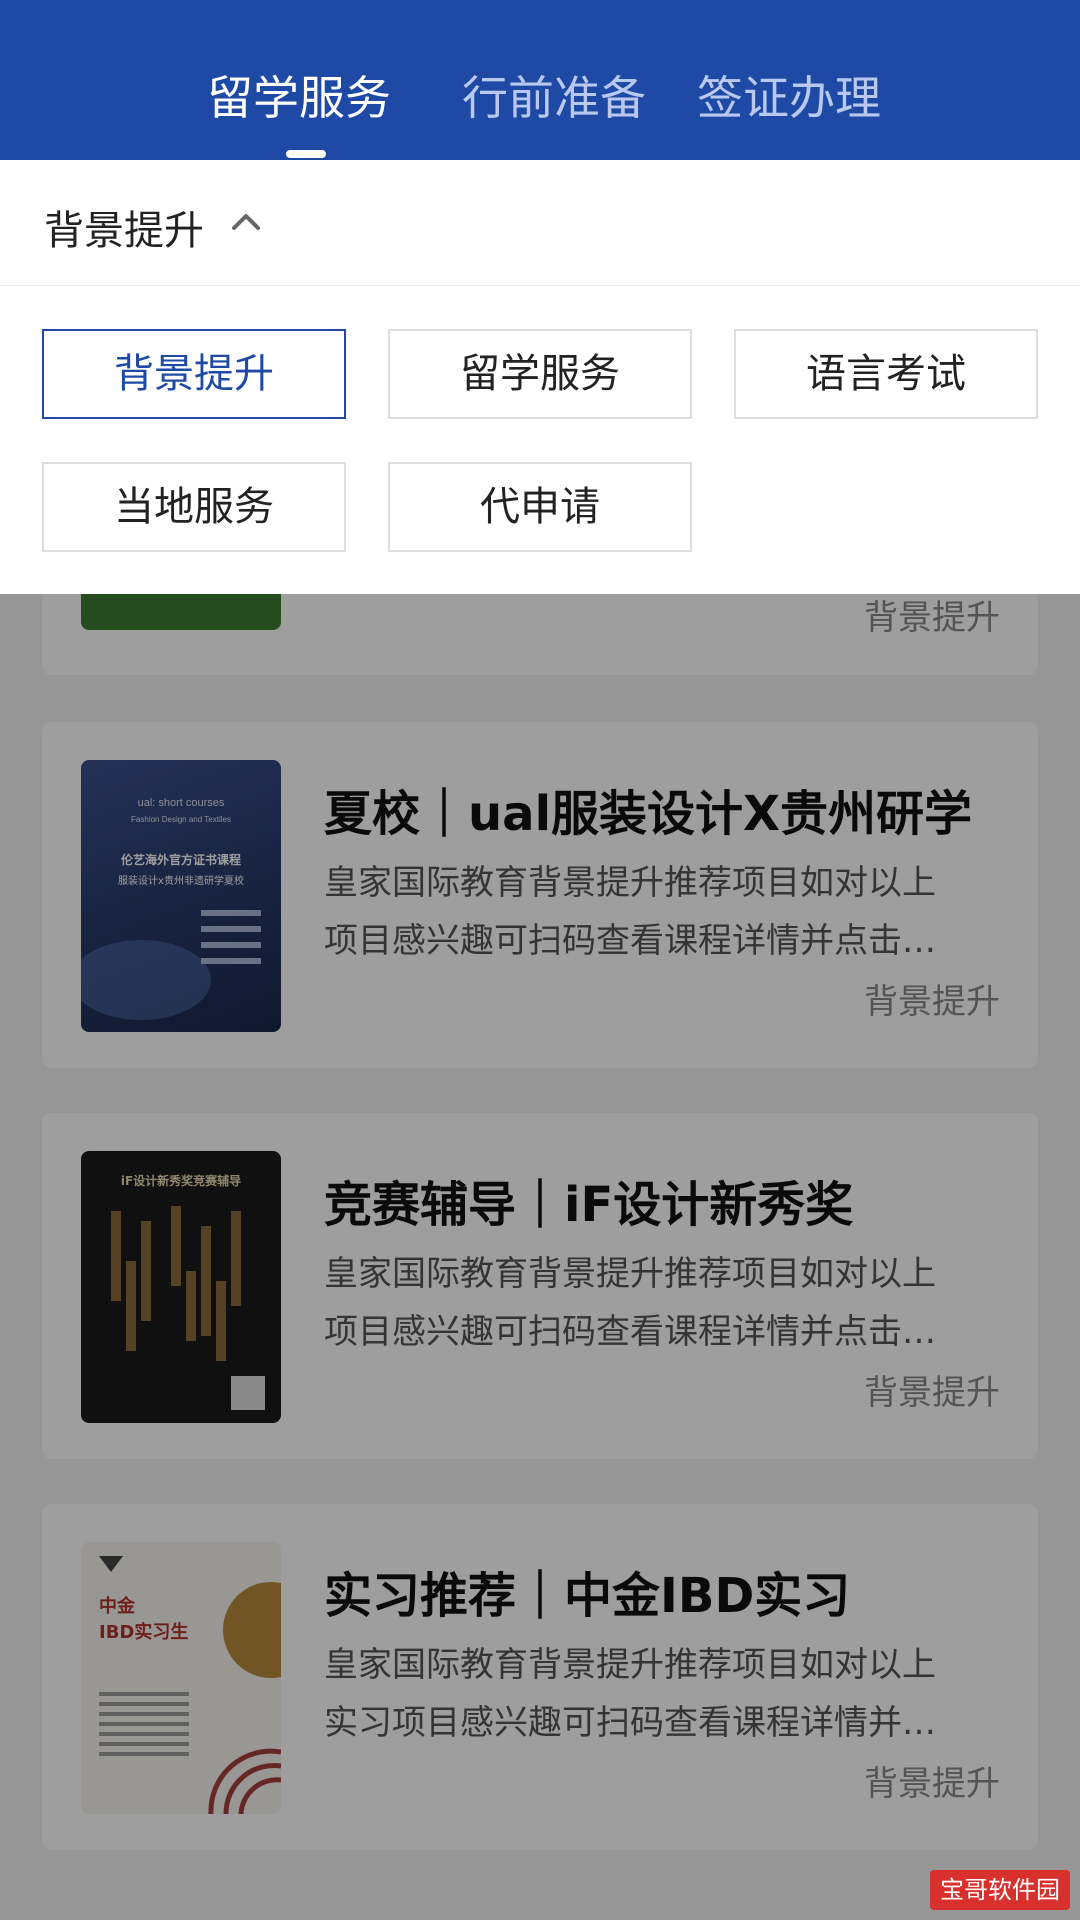  What do you see at coordinates (246, 222) in the screenshot?
I see `chevron-up-icon` at bounding box center [246, 222].